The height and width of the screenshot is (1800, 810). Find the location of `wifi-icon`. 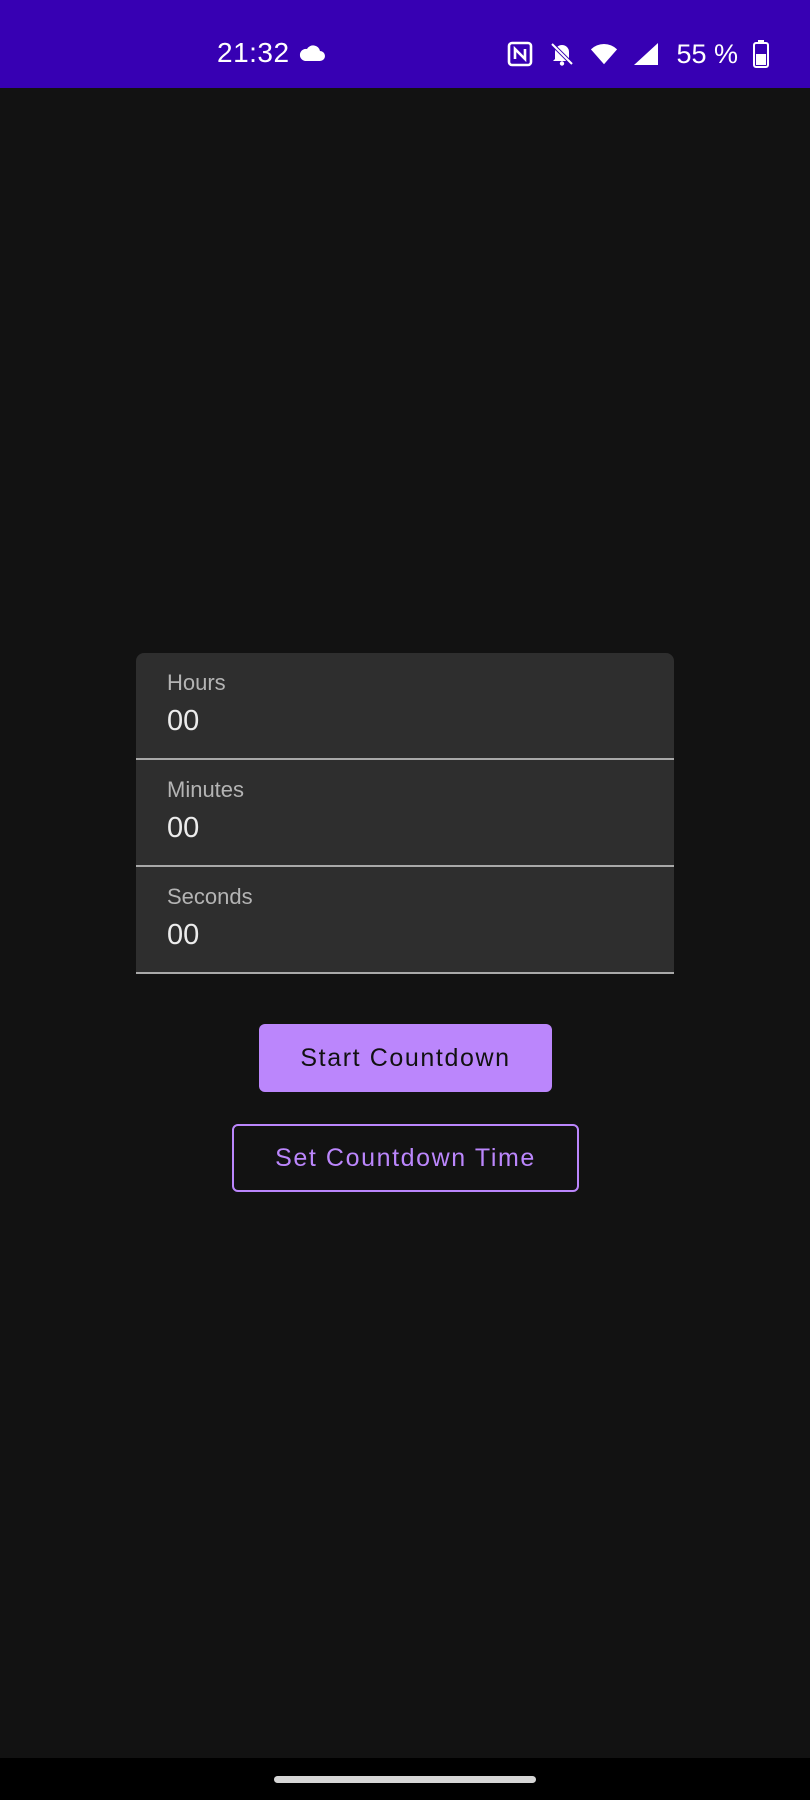

wifi-icon is located at coordinates (604, 54).